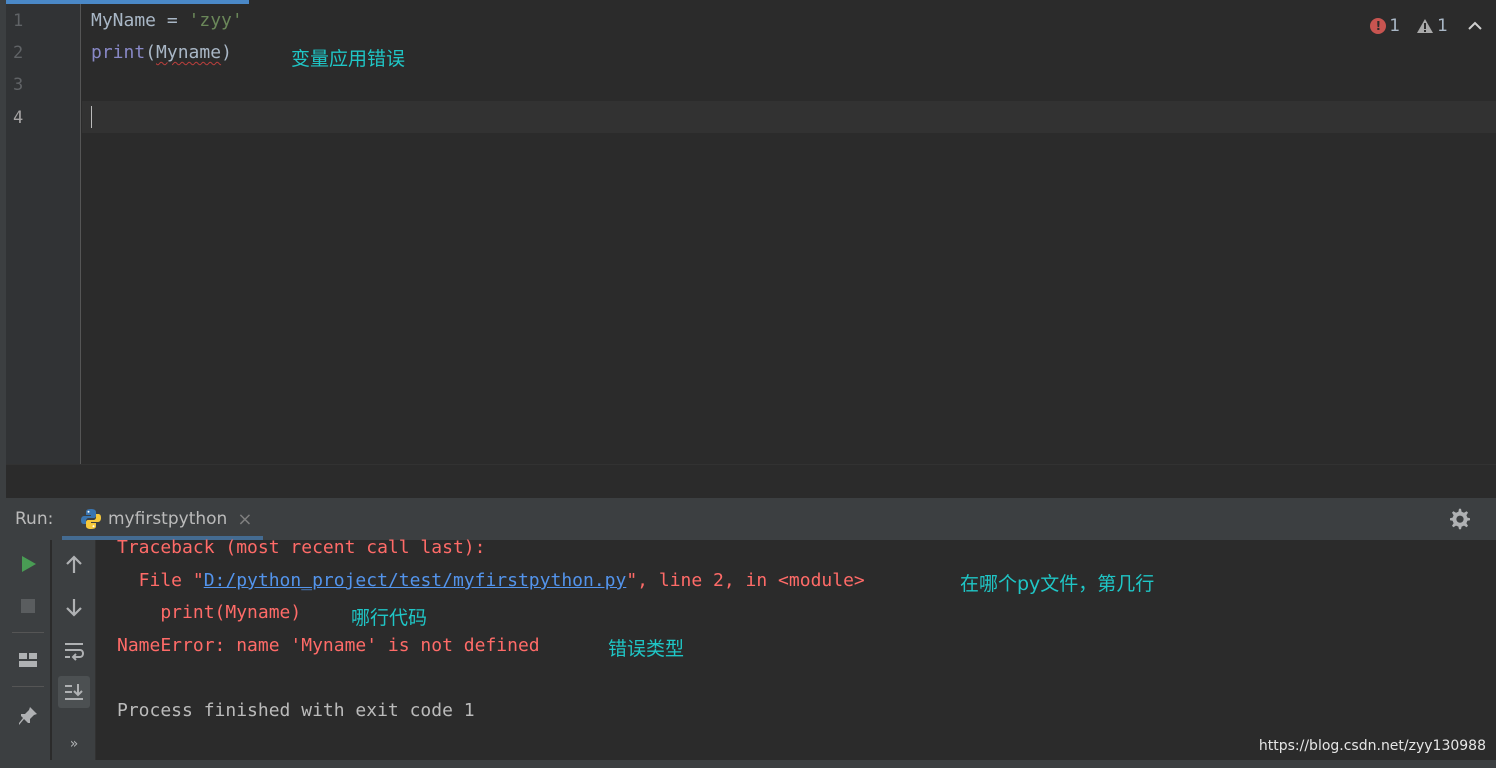 This screenshot has width=1496, height=768. I want to click on code-line-2: print(Myname), so click(161, 53).